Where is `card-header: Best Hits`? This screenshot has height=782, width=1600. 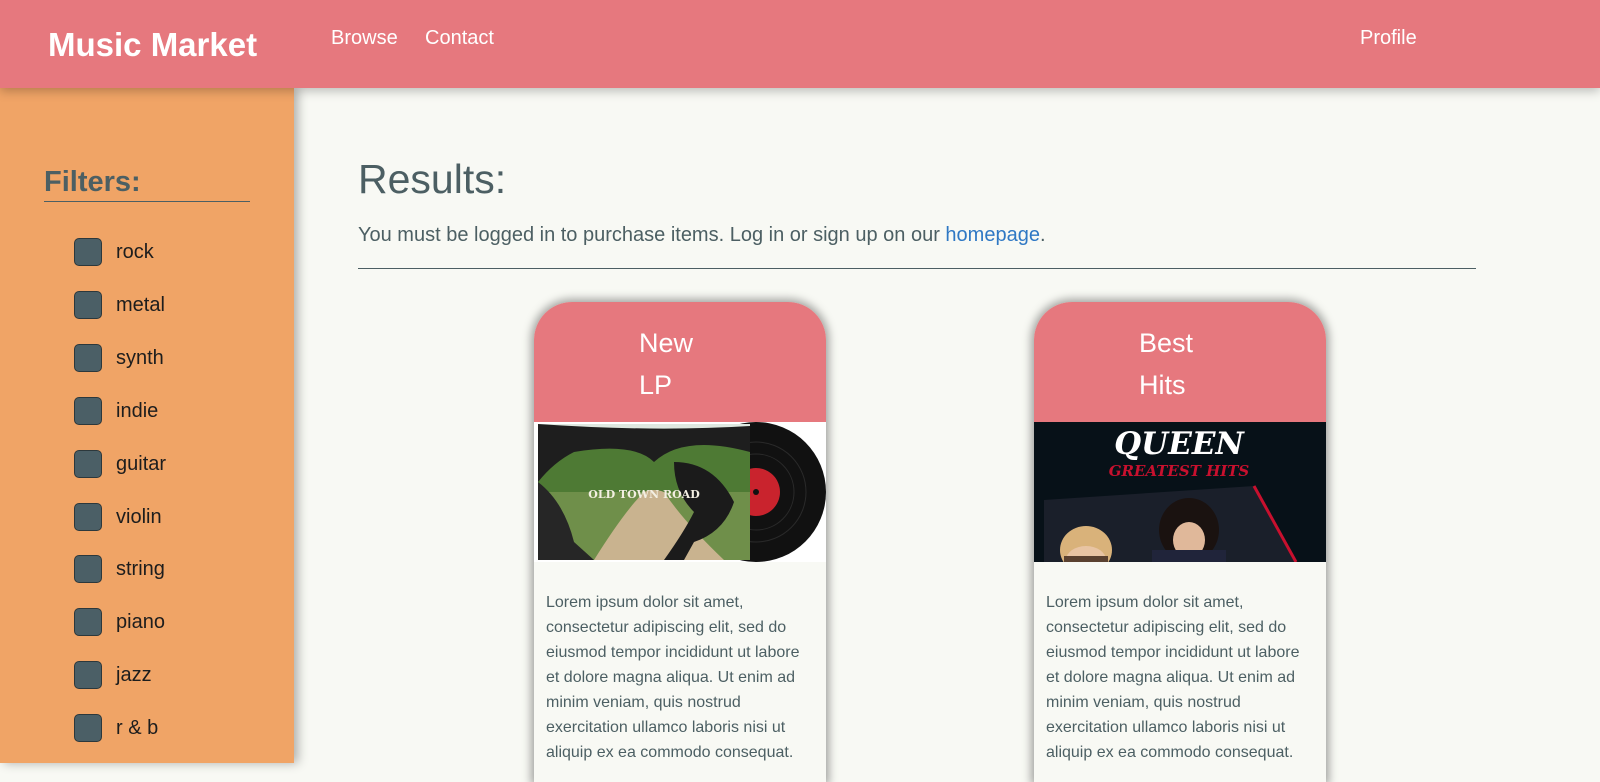 card-header: Best Hits is located at coordinates (1180, 362).